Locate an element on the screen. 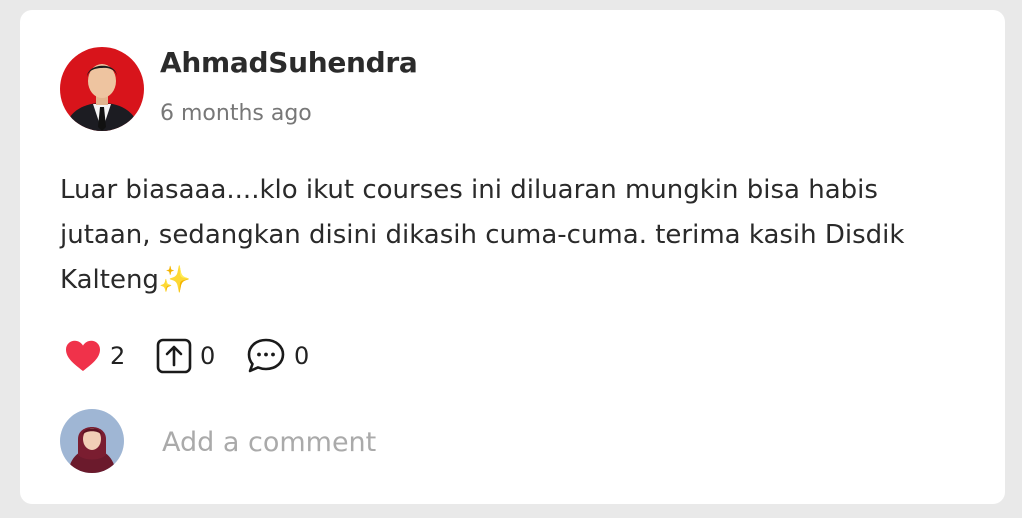  chat-bubble-icon is located at coordinates (266, 356).